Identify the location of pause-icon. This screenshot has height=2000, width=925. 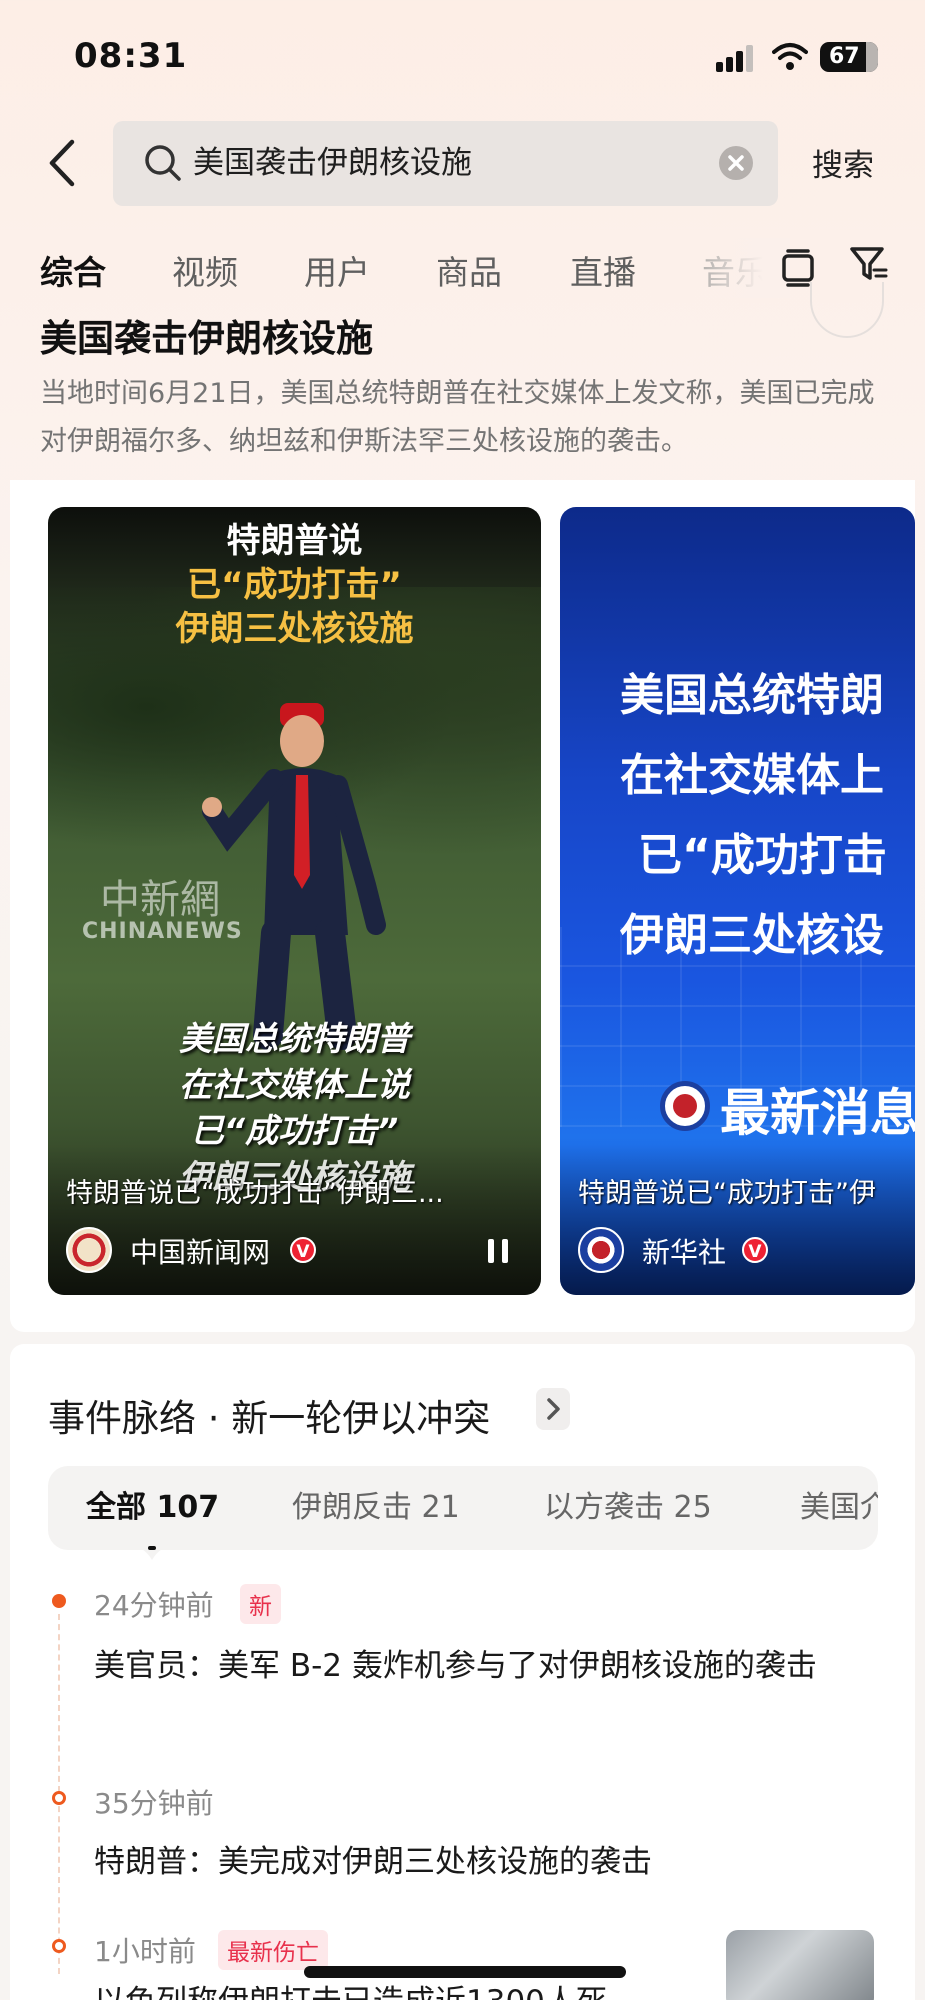
(498, 1253).